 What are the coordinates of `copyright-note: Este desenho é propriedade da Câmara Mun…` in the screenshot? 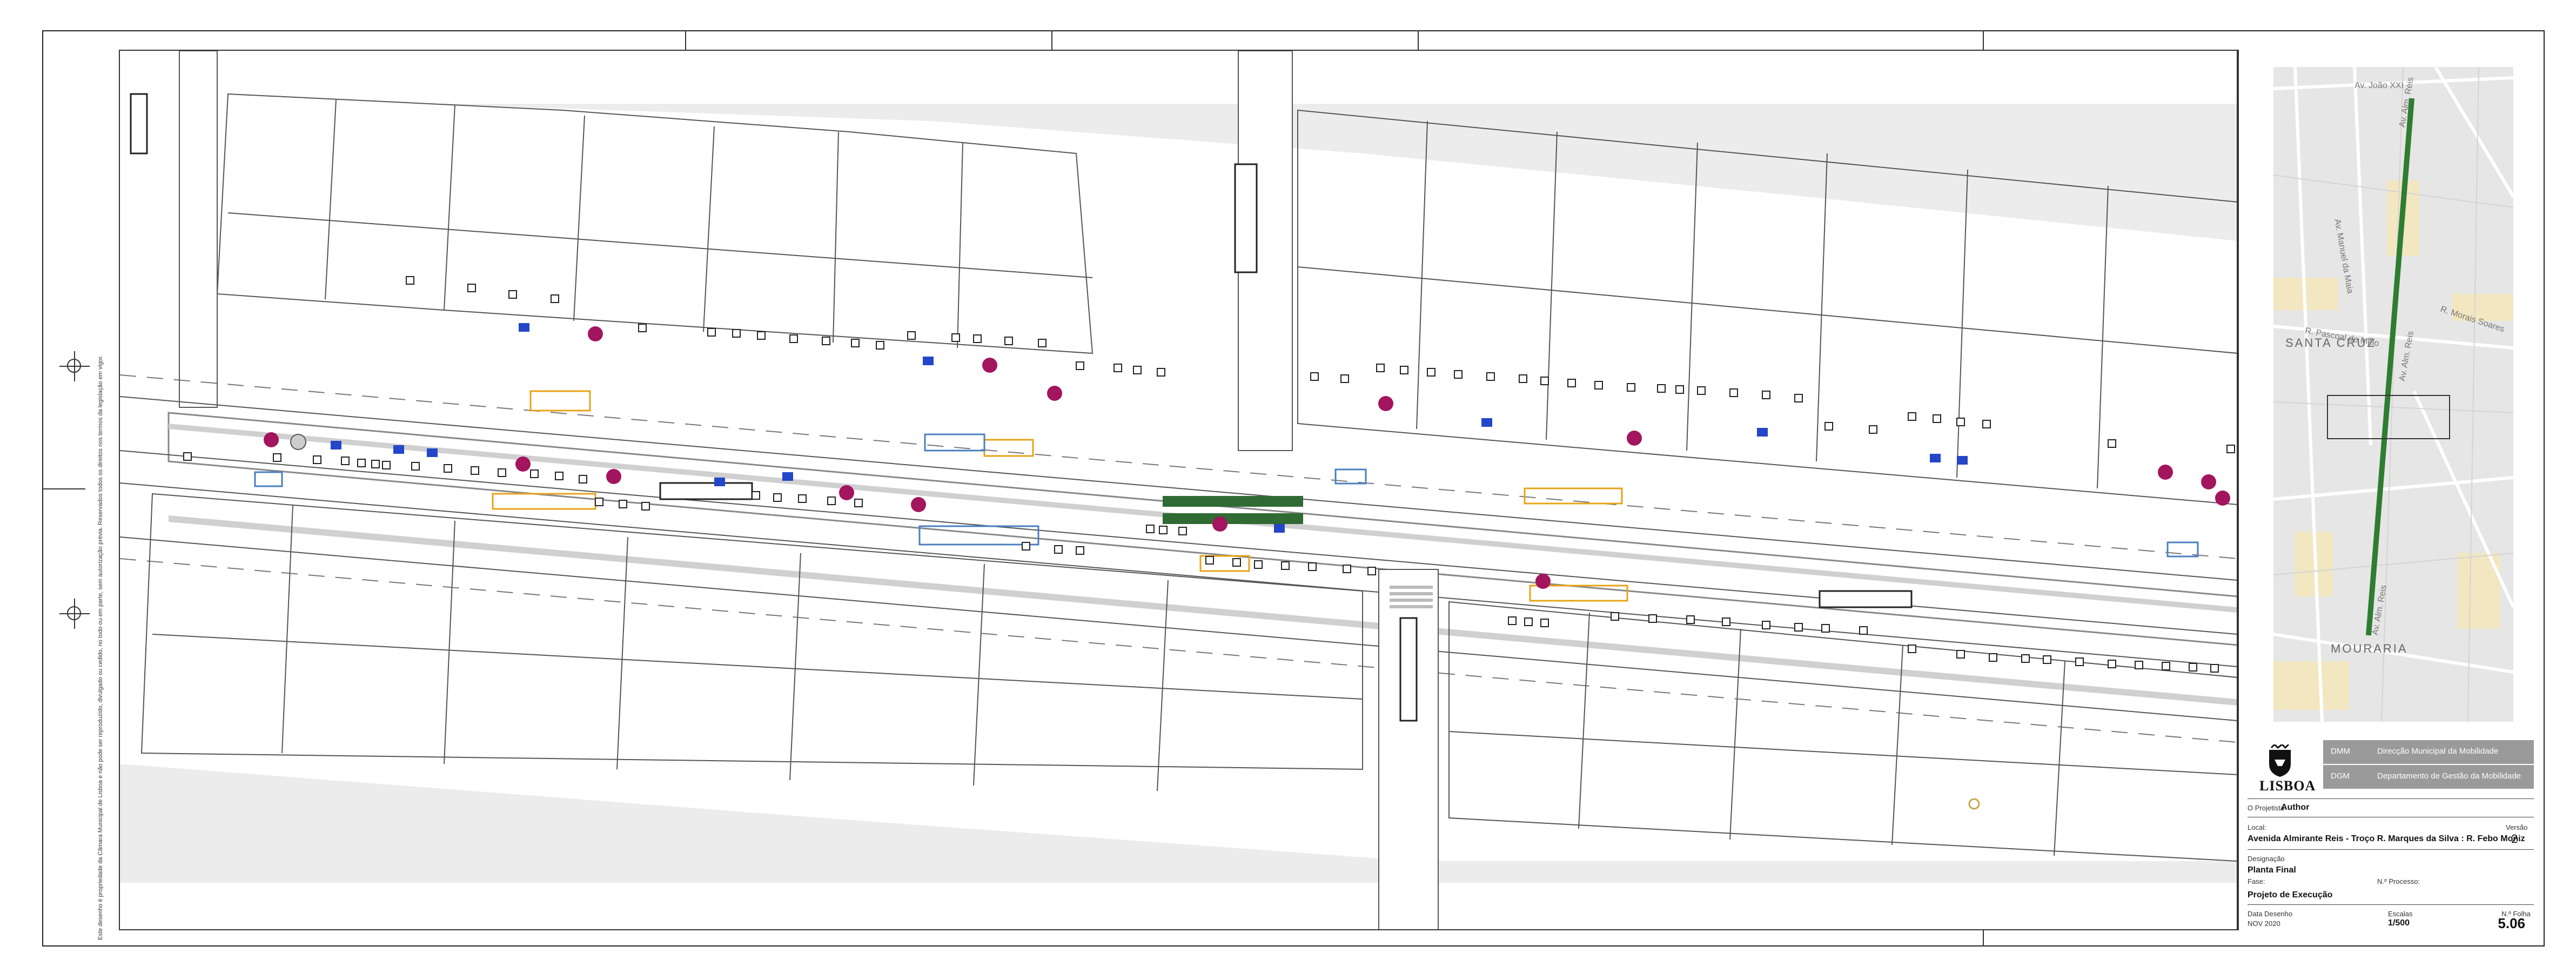 It's located at (100, 647).